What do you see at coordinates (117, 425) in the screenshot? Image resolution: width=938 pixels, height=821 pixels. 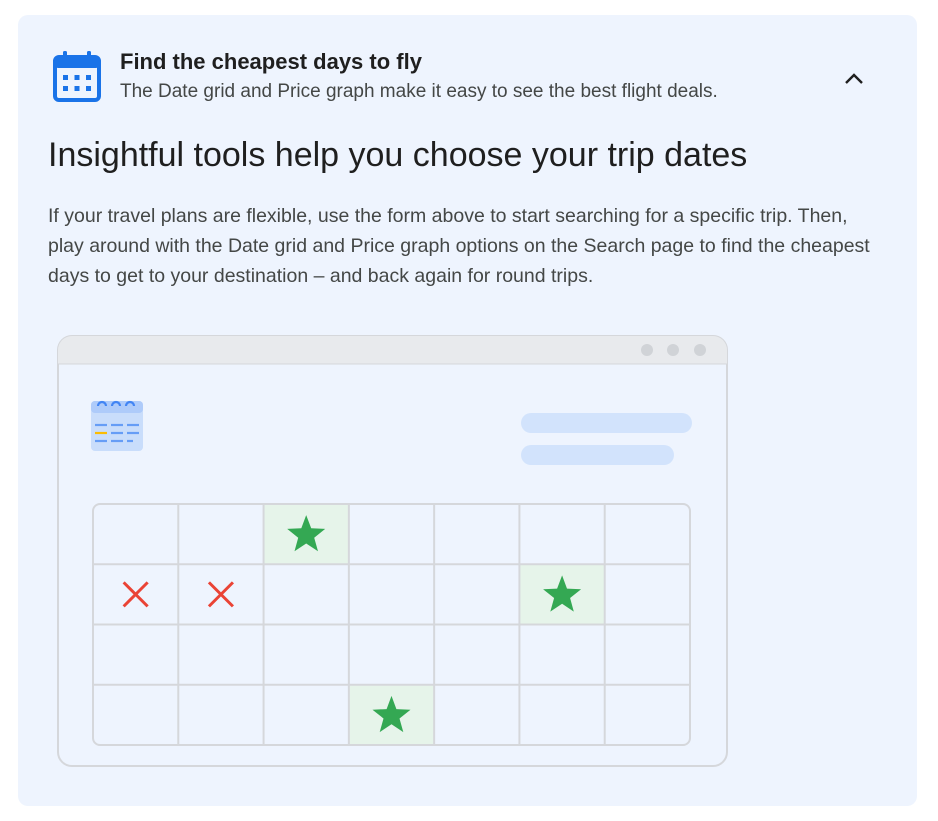 I see `mini-calendar-icon` at bounding box center [117, 425].